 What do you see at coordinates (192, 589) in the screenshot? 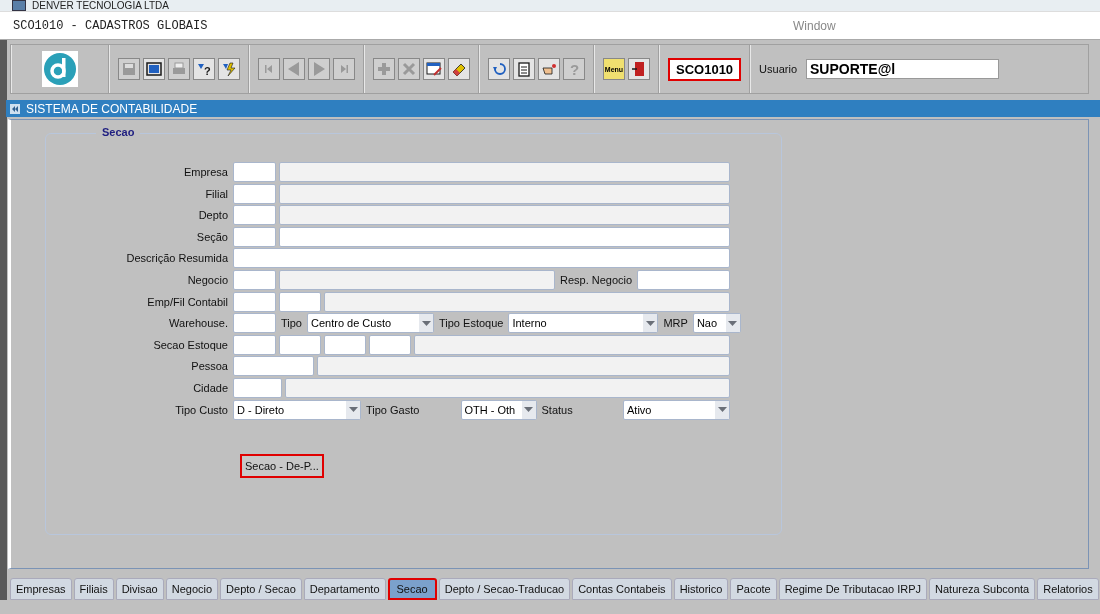
I see `tab: Negocio` at bounding box center [192, 589].